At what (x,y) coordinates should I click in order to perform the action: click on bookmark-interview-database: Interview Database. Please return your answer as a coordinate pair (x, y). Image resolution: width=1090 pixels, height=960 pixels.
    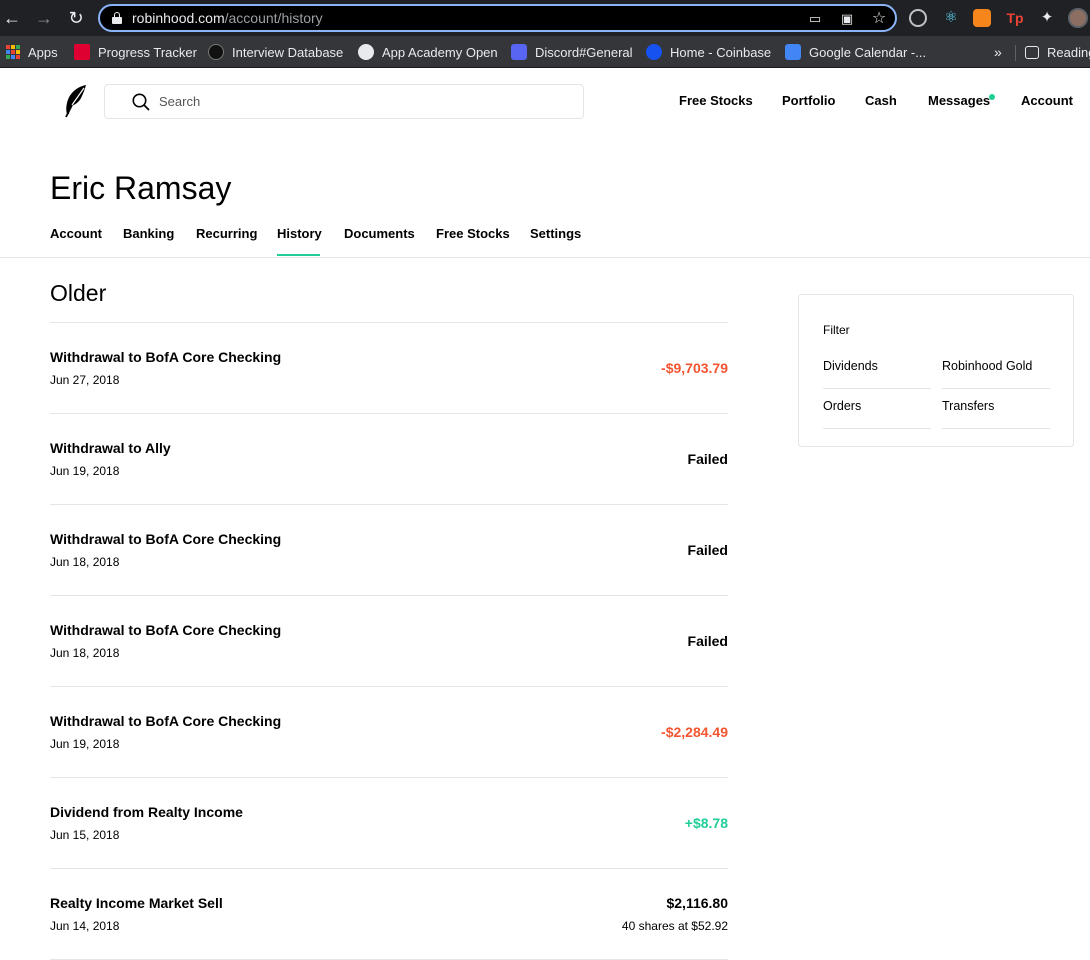
    Looking at the image, I should click on (275, 52).